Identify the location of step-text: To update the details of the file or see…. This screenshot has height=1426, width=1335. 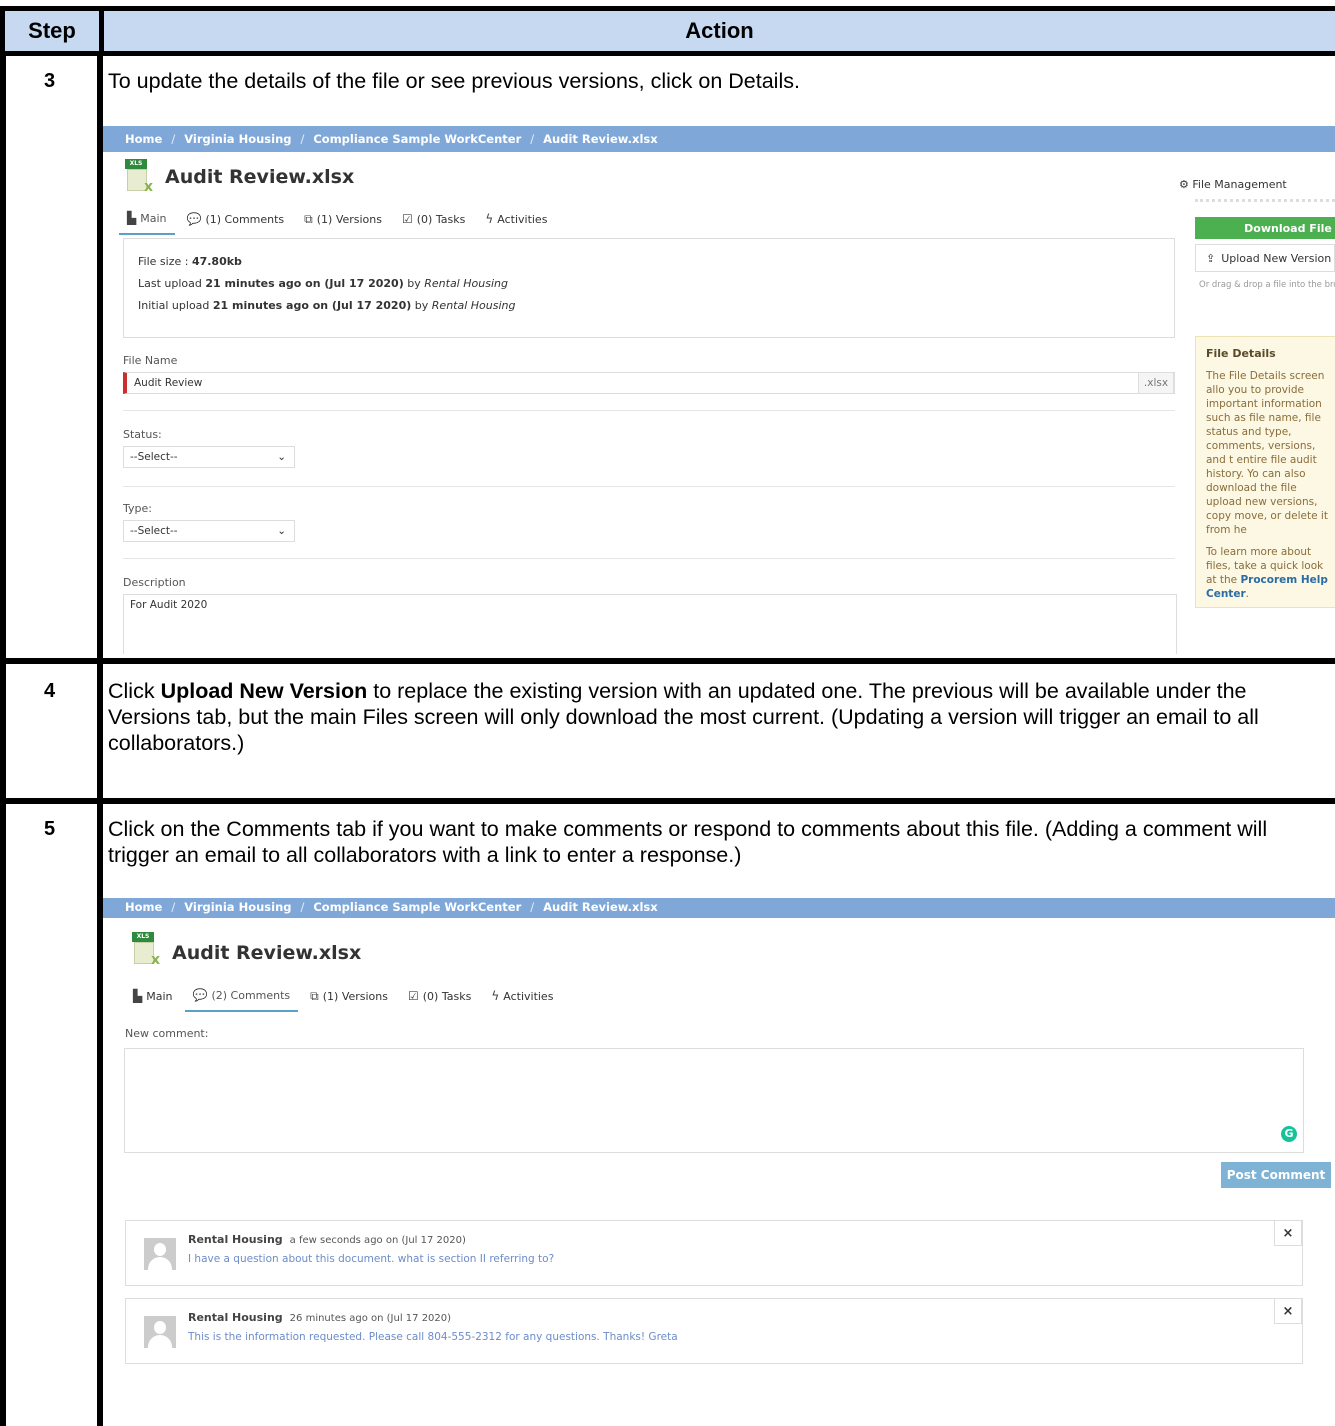
(454, 81).